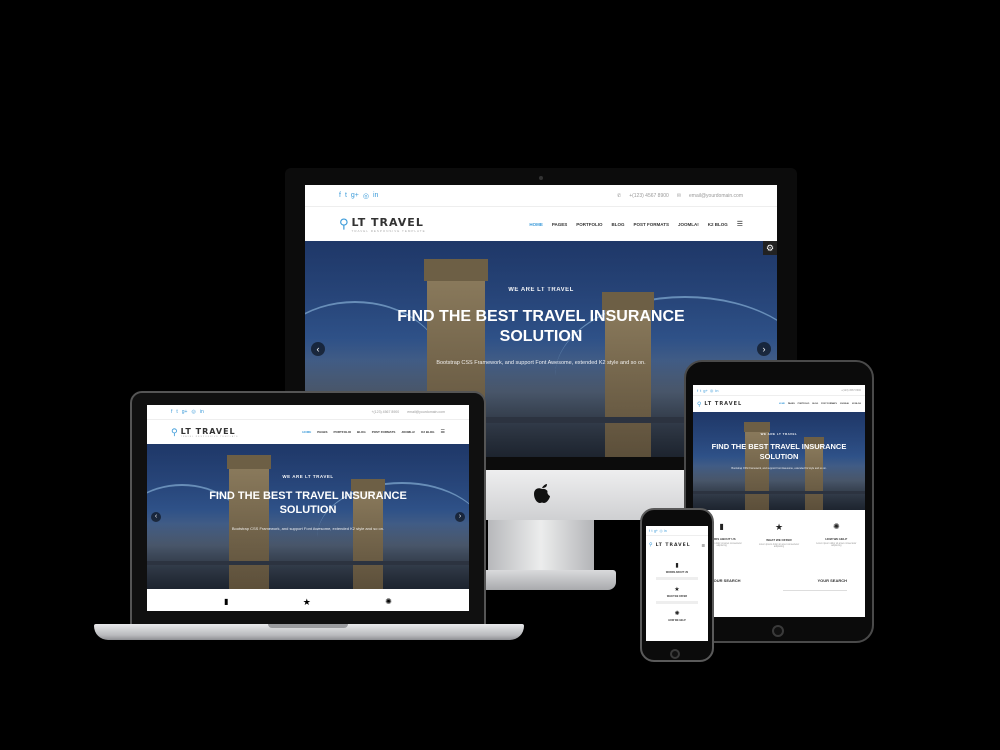 Image resolution: width=1000 pixels, height=750 pixels. What do you see at coordinates (308, 626) in the screenshot?
I see `laptop-notch` at bounding box center [308, 626].